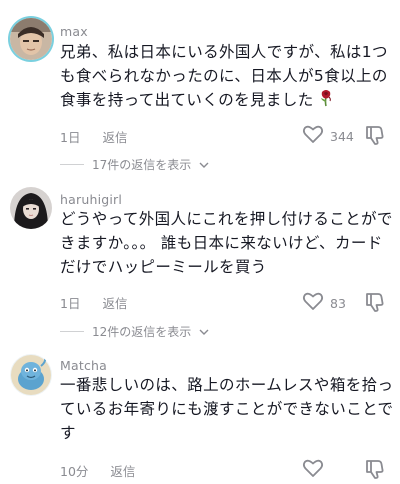 This screenshot has height=484, width=400. What do you see at coordinates (338, 303) in the screenshot?
I see `like-count: 83` at bounding box center [338, 303].